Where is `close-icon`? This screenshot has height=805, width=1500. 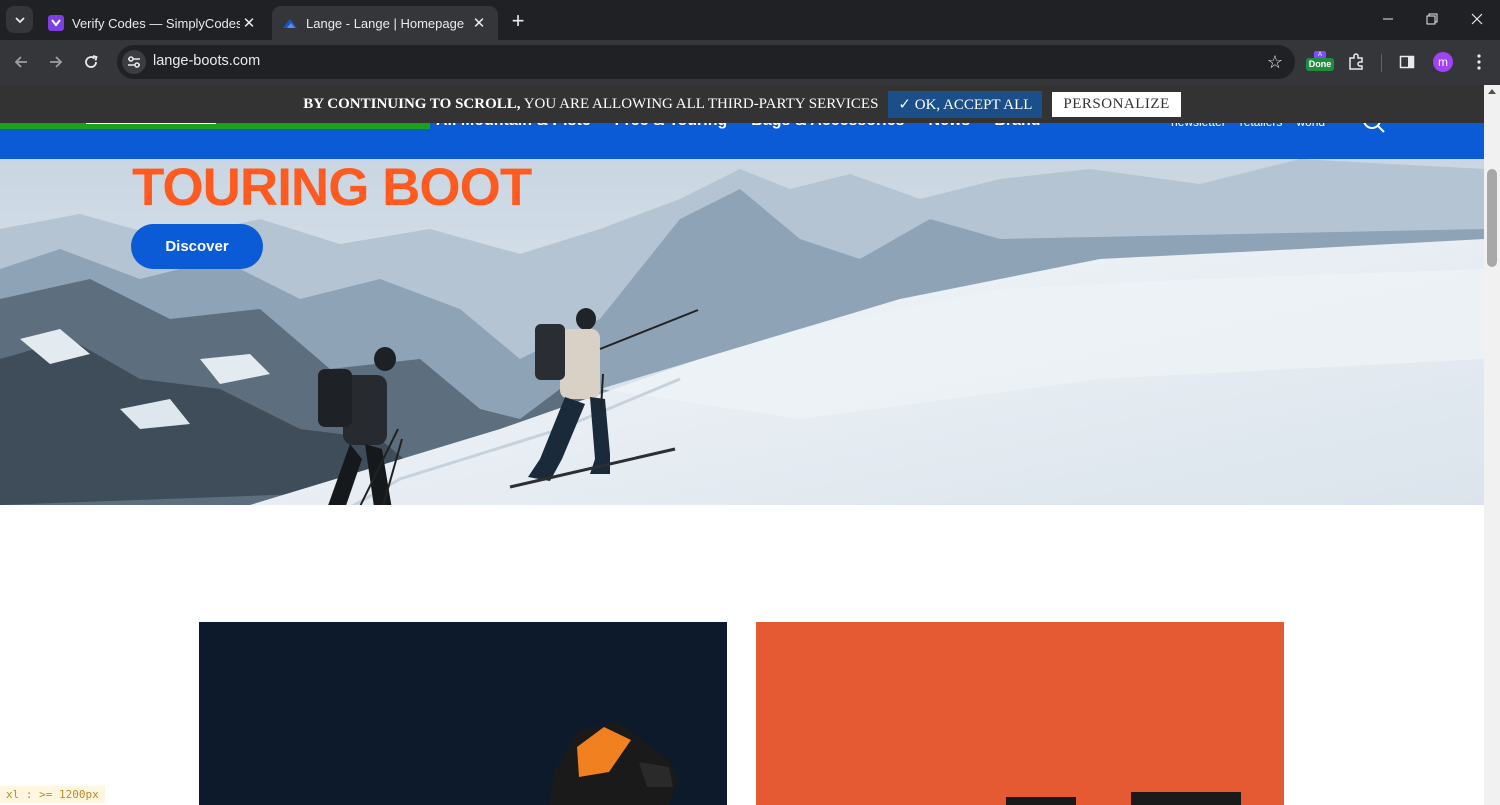 close-icon is located at coordinates (1477, 19).